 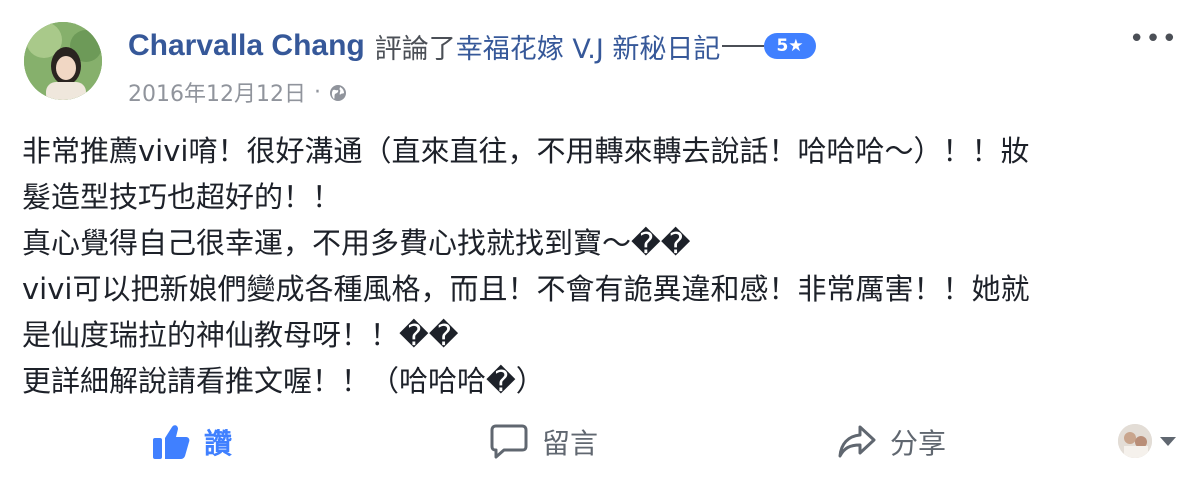 What do you see at coordinates (790, 46) in the screenshot?
I see `rating-badge: 5★` at bounding box center [790, 46].